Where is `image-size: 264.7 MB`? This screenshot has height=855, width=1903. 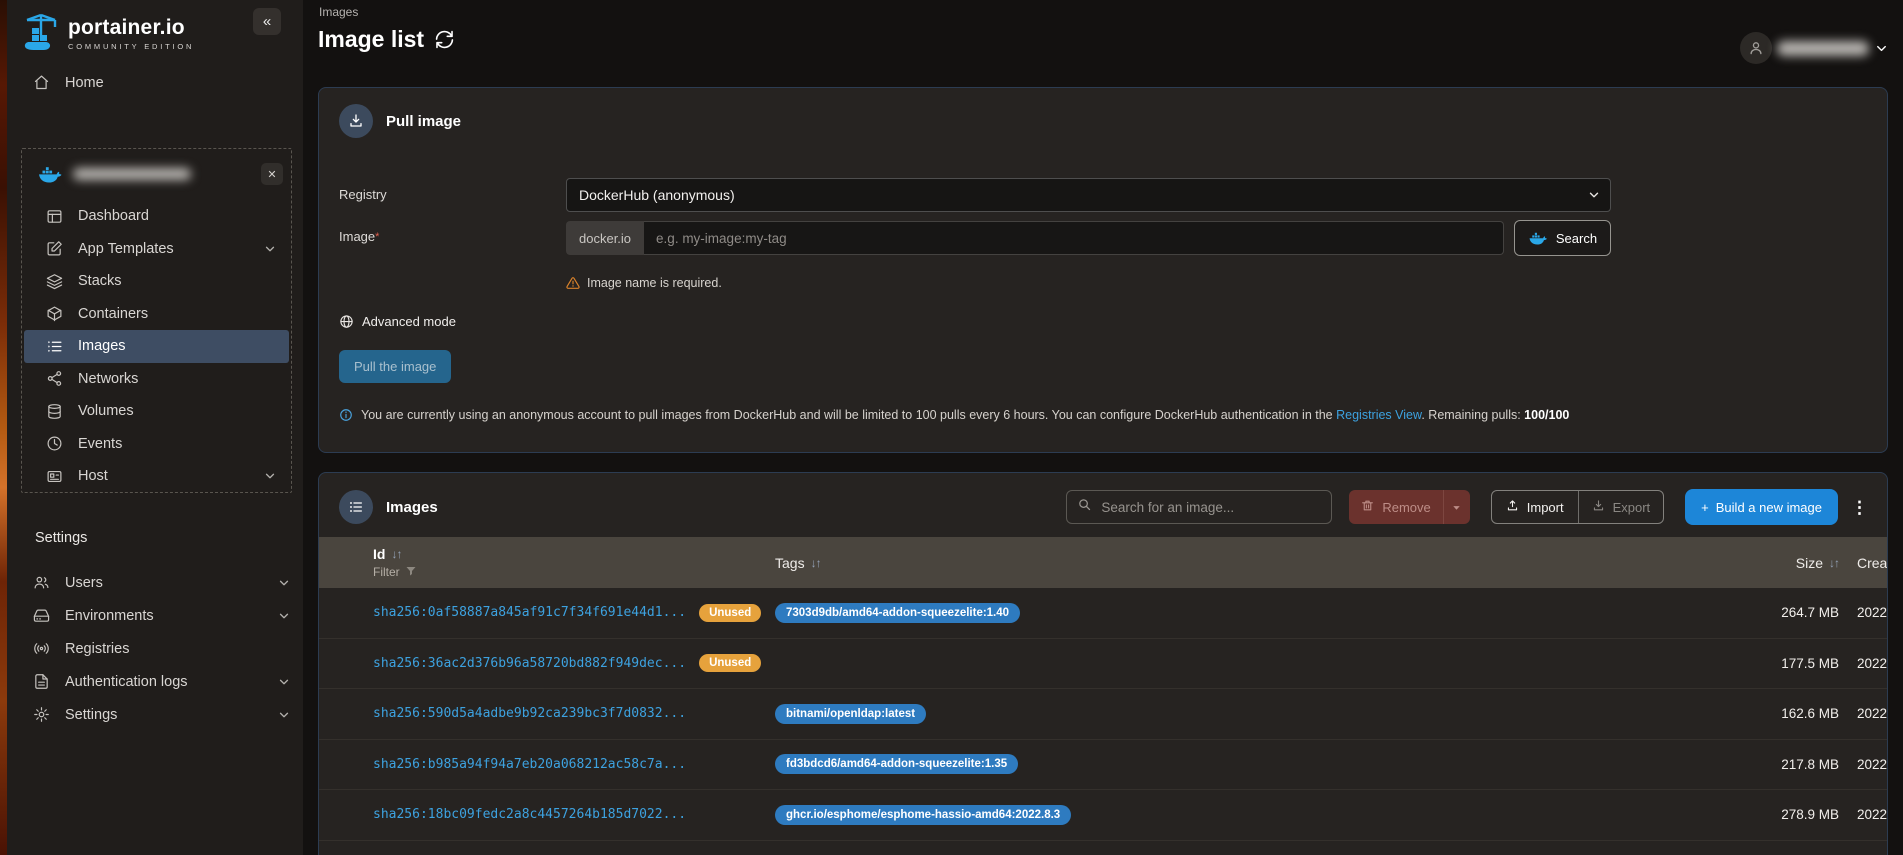
image-size: 264.7 MB is located at coordinates (1810, 613).